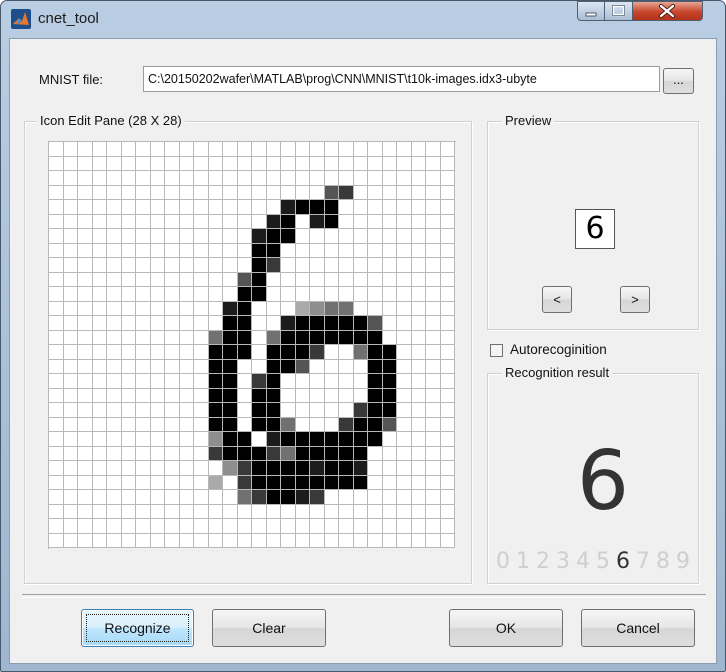 The image size is (726, 672). What do you see at coordinates (506, 628) in the screenshot?
I see `ok-button: OK` at bounding box center [506, 628].